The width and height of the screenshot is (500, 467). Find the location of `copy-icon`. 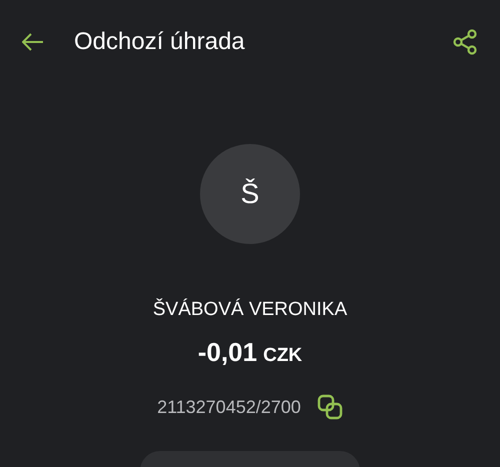

copy-icon is located at coordinates (329, 407).